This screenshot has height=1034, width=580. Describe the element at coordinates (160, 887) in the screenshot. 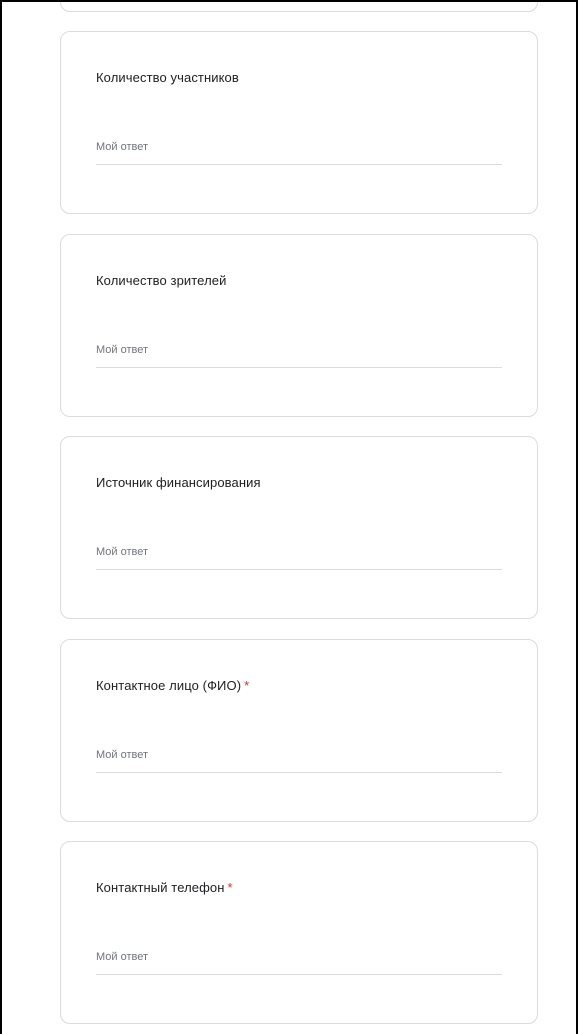

I see `question-title-text: Контактный телефон` at that location.